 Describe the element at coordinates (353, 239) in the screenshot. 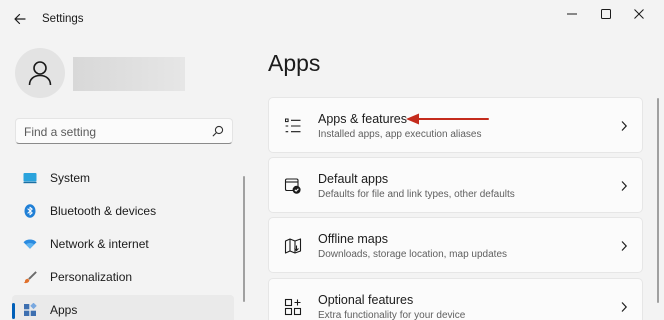

I see `card-title: Offline maps` at that location.